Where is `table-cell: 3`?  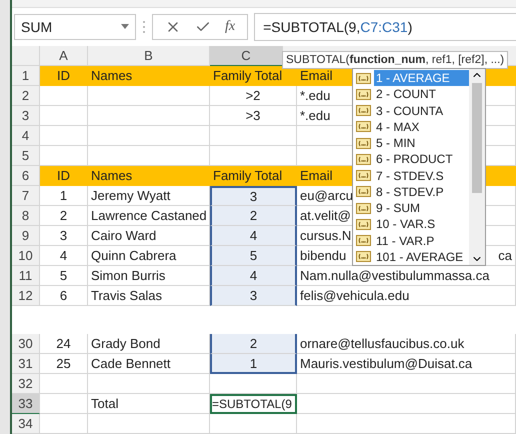 table-cell: 3 is located at coordinates (64, 236).